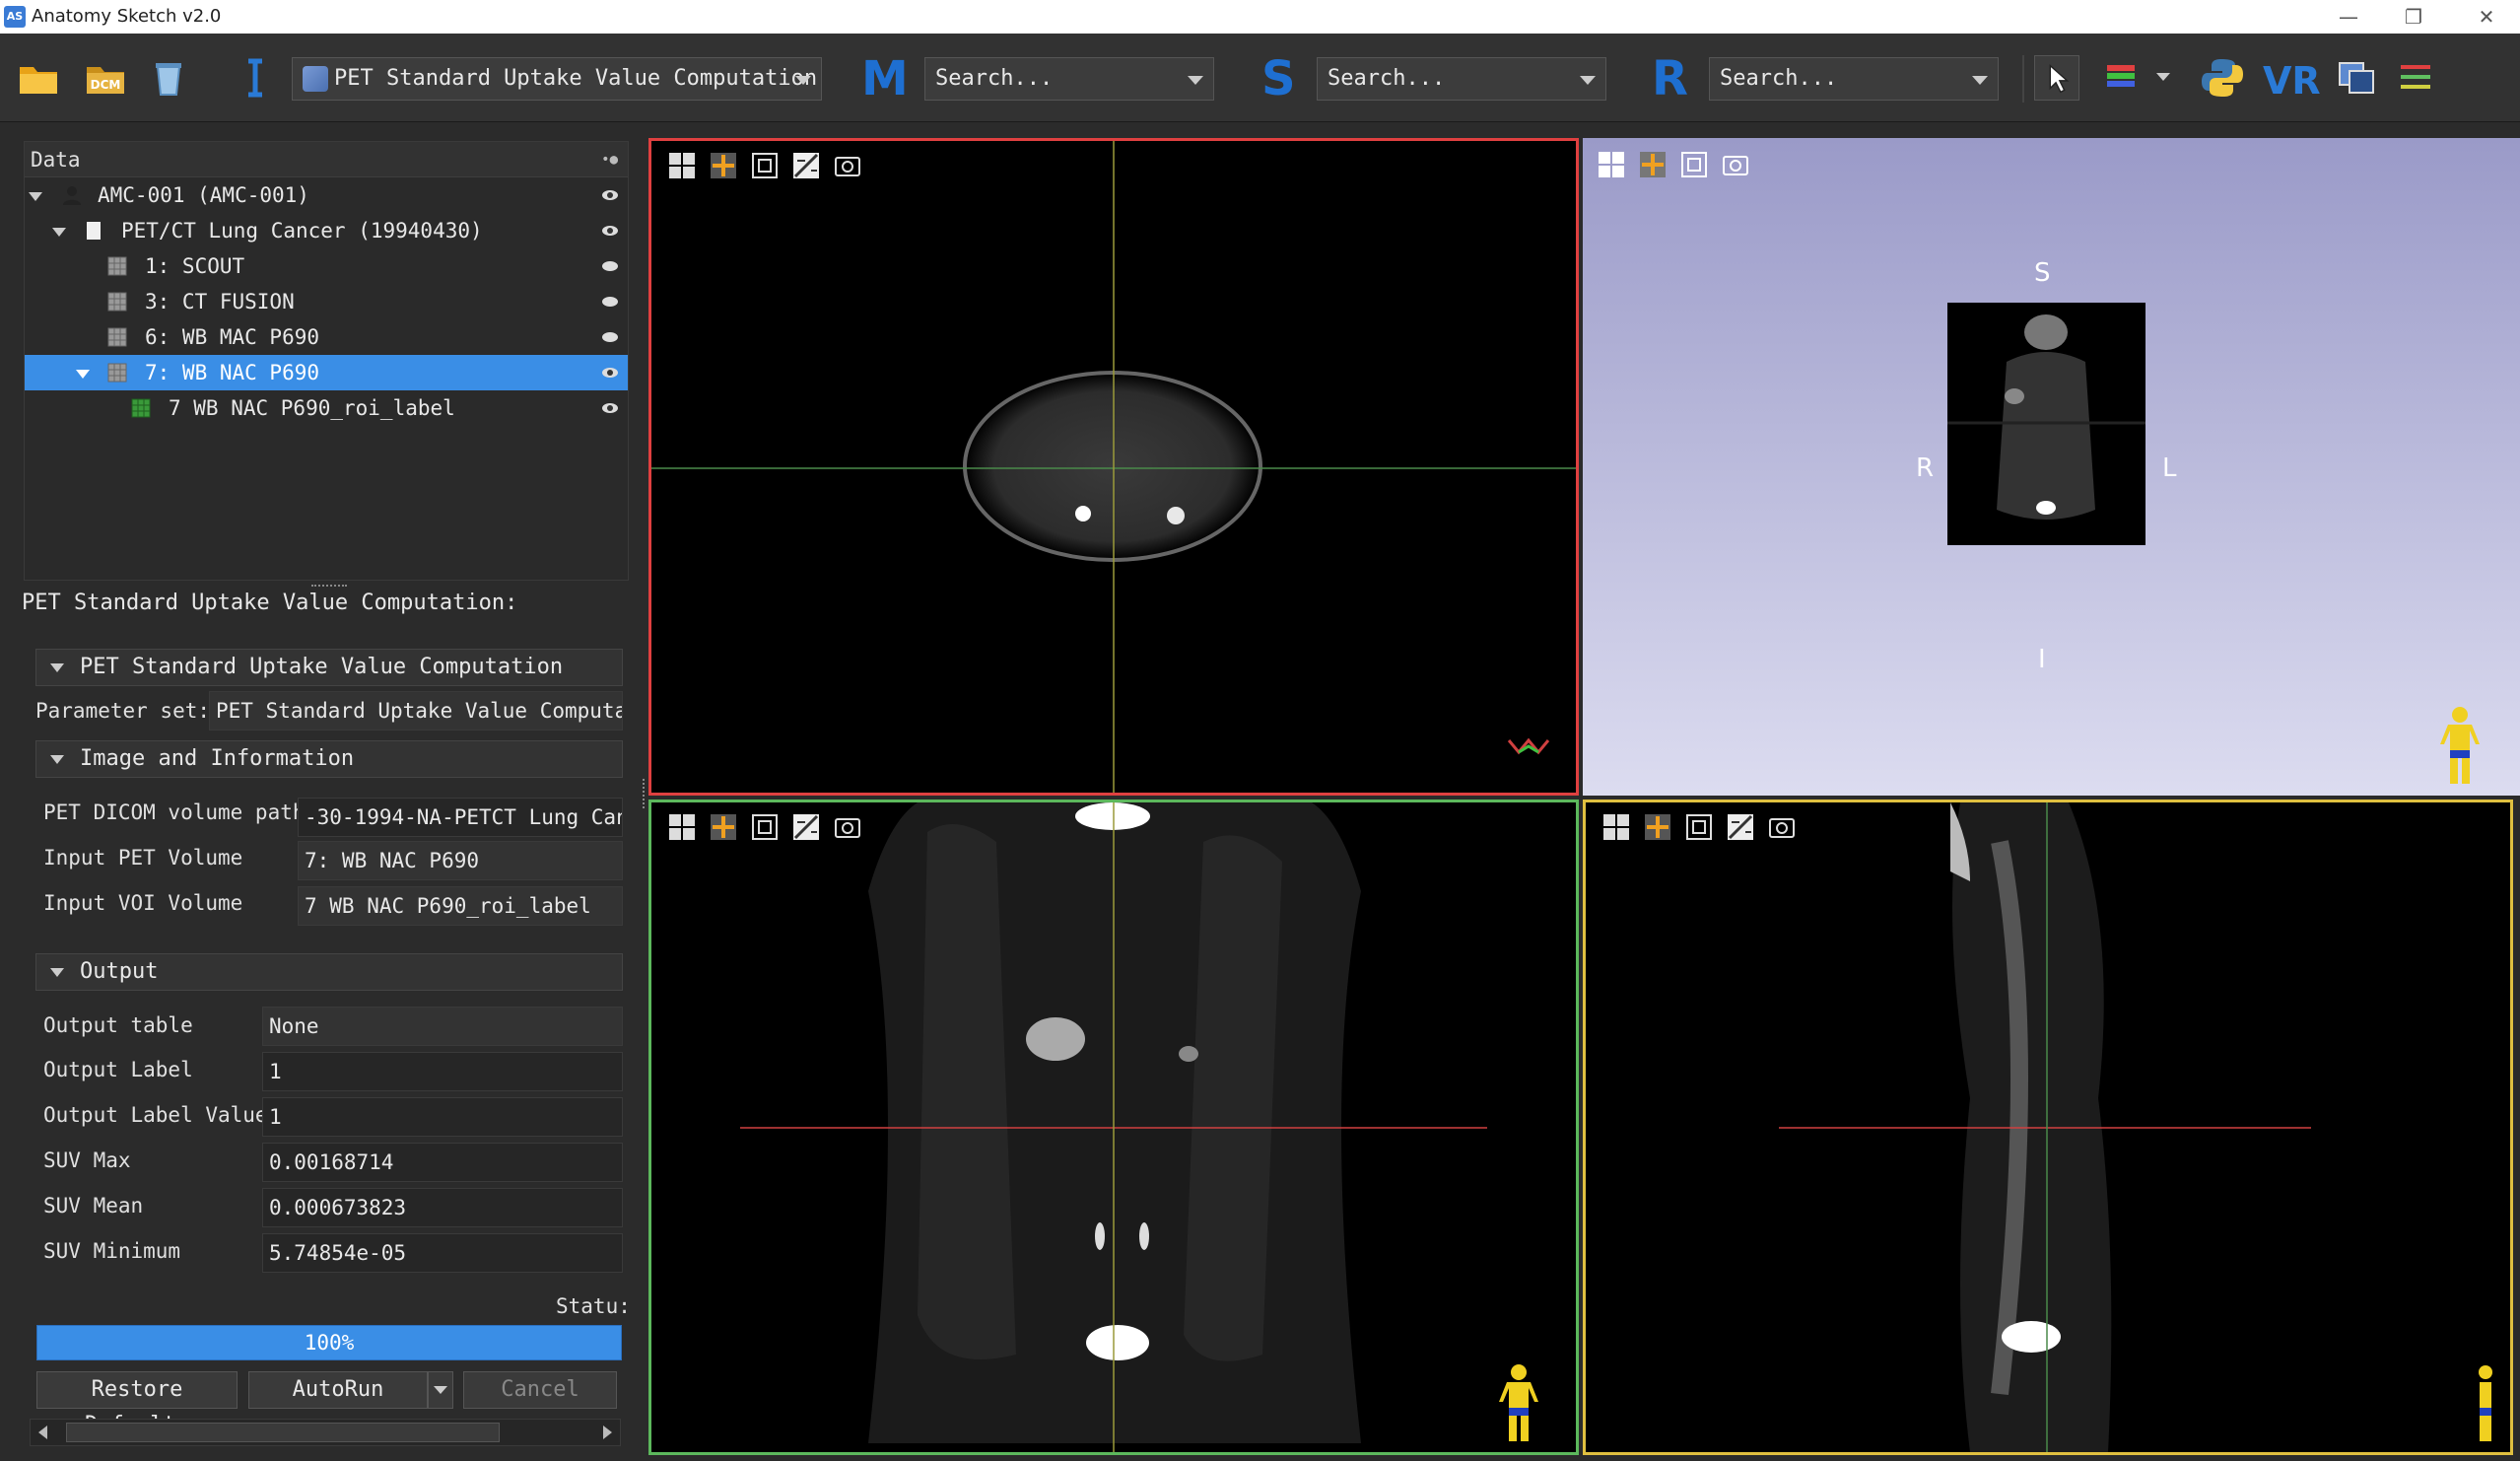  Describe the element at coordinates (2486, 17) in the screenshot. I see `close-button: ✕` at that location.